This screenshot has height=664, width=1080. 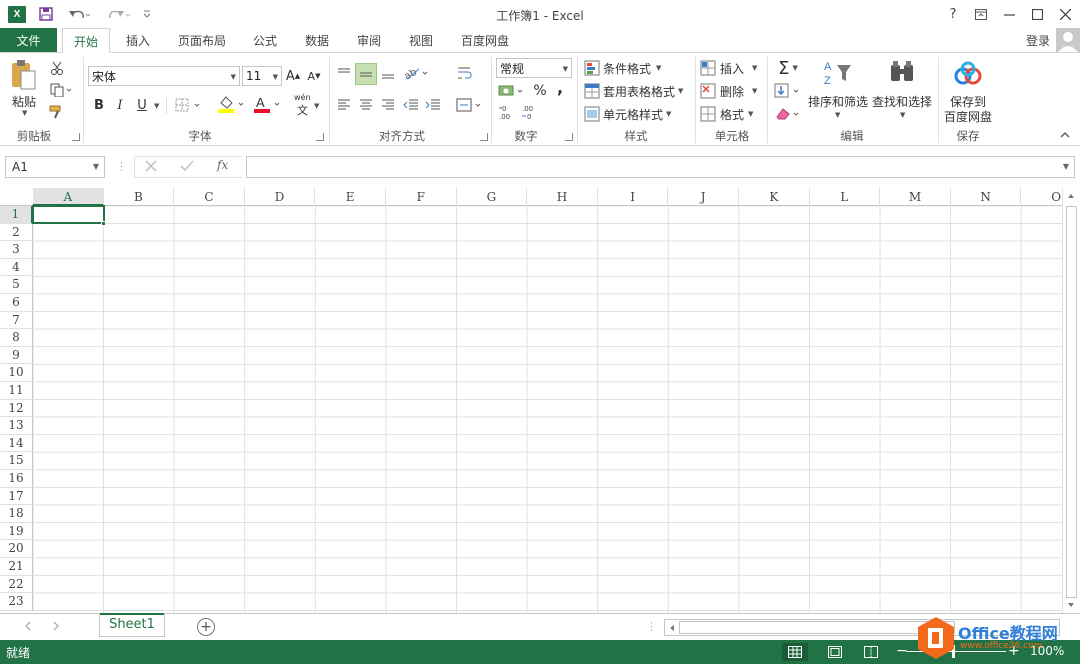 I want to click on column-header-j: J, so click(x=703, y=197).